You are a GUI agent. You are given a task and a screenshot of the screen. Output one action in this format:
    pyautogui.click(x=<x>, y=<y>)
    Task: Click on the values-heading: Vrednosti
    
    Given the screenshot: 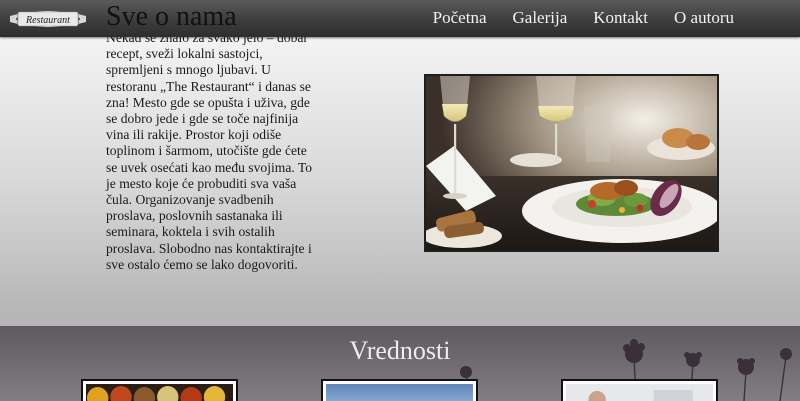 What is the action you would take?
    pyautogui.click(x=400, y=350)
    